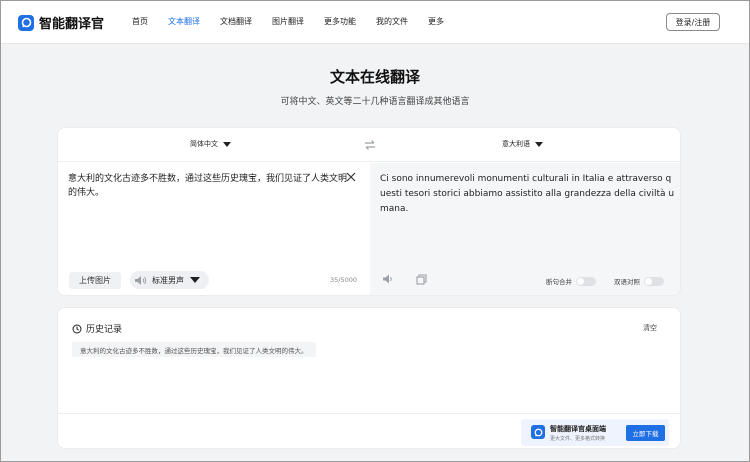  What do you see at coordinates (340, 21) in the screenshot?
I see `nav-item-more-features: 更多功能` at bounding box center [340, 21].